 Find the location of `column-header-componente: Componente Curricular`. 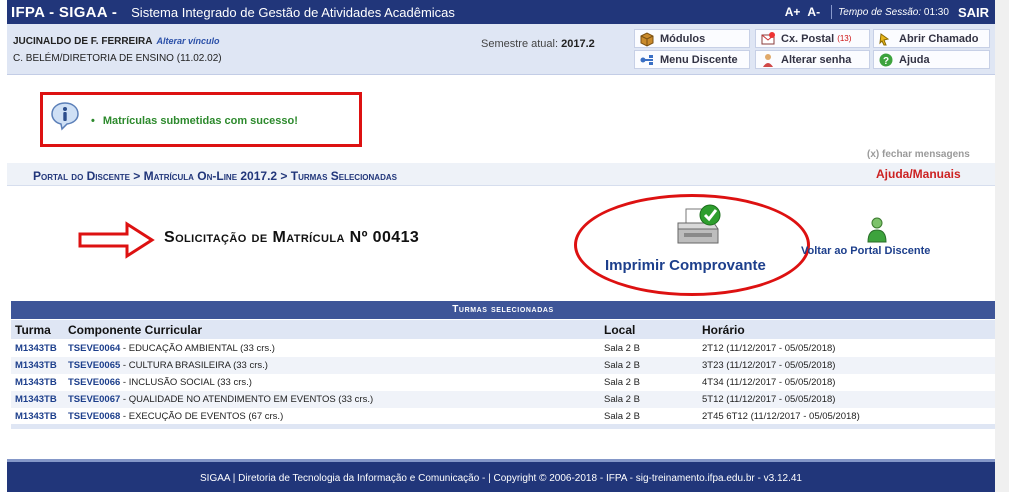

column-header-componente: Componente Curricular is located at coordinates (135, 330).